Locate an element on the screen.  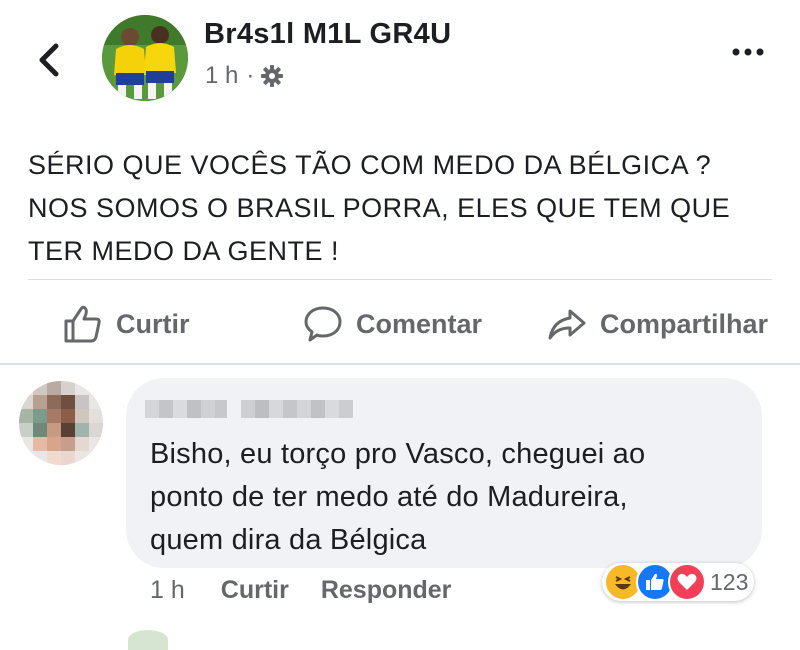
chevron-left-icon is located at coordinates (49, 60).